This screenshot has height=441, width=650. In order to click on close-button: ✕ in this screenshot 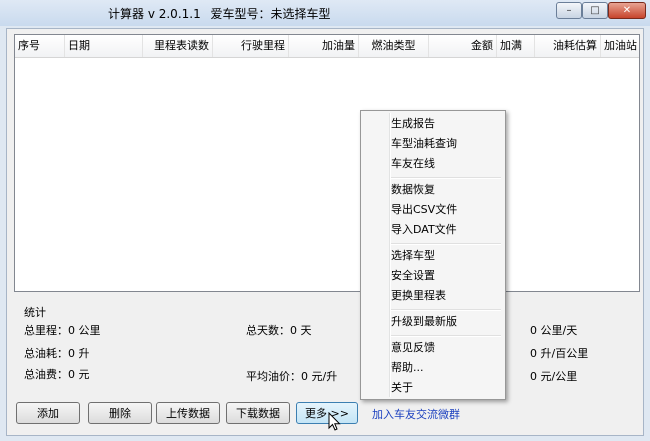, I will do `click(627, 10)`.